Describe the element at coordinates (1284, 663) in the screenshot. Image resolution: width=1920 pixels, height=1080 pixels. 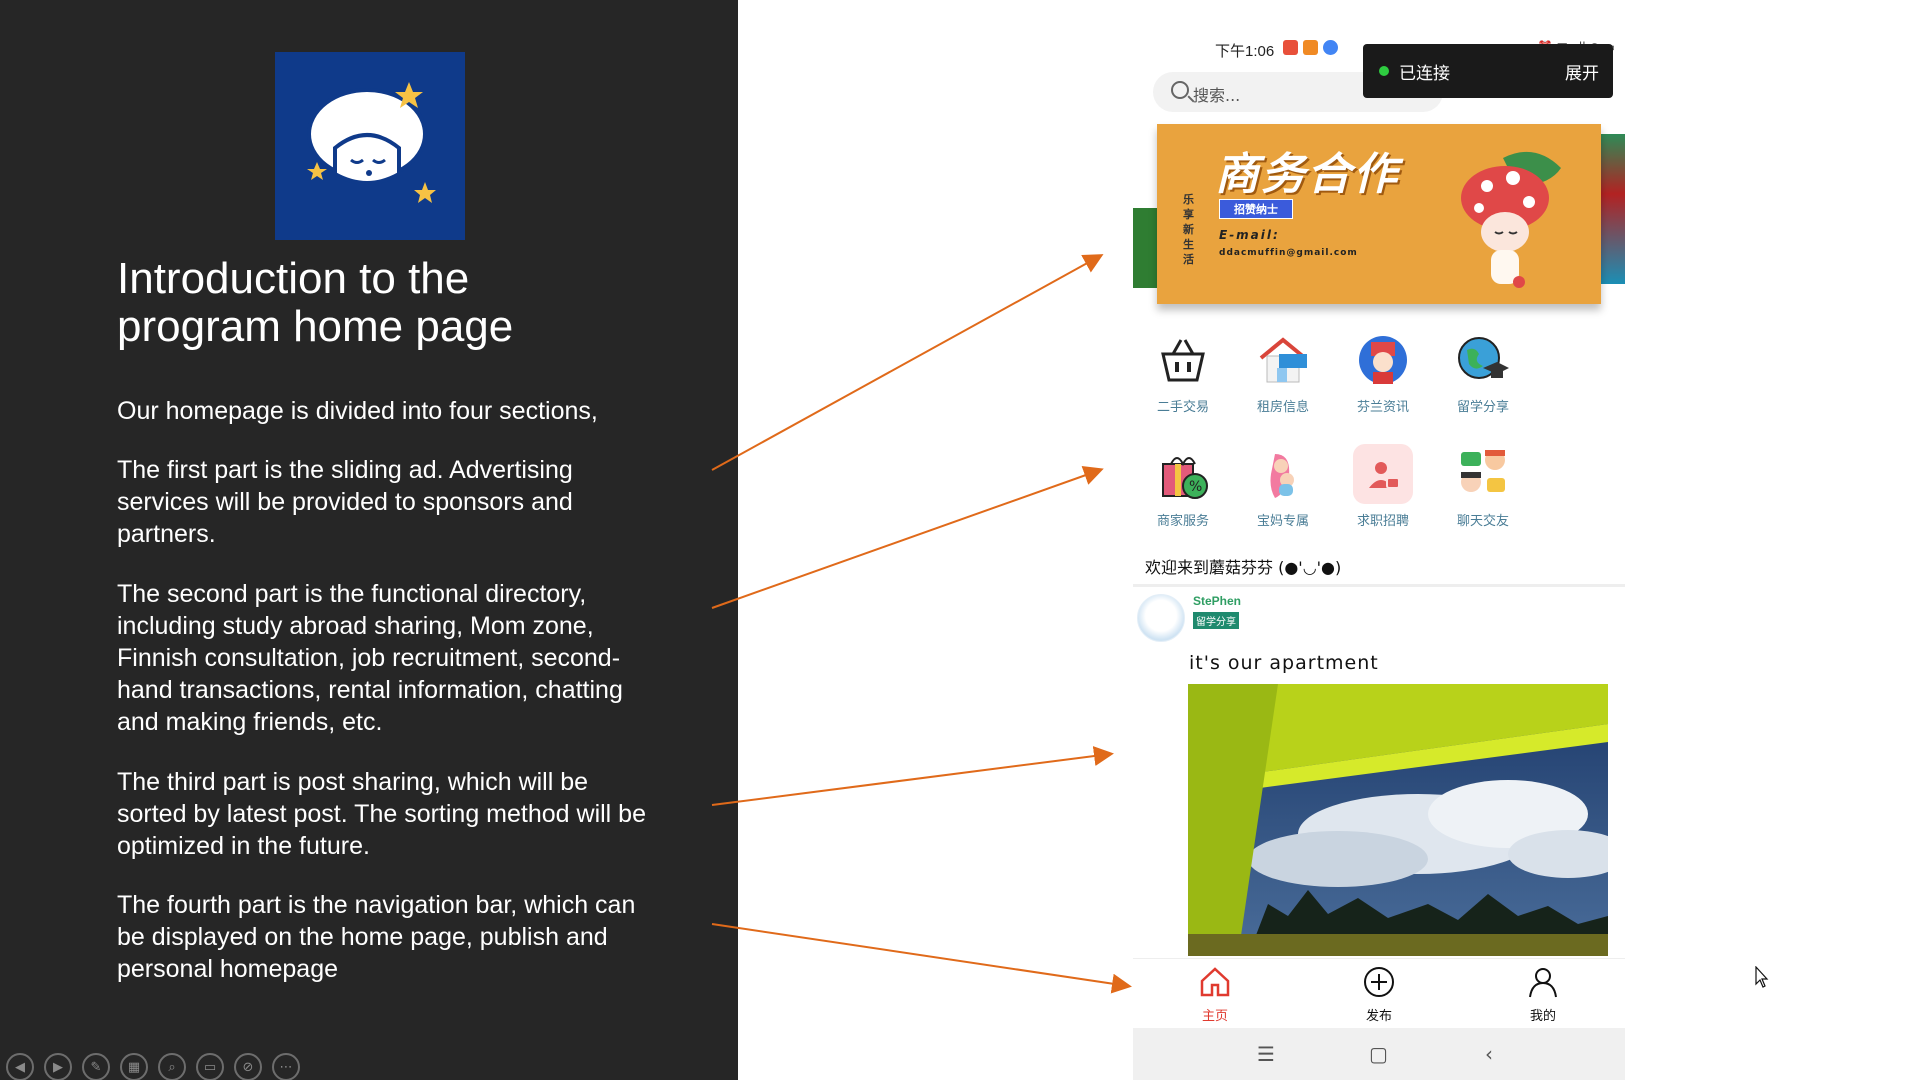
I see `post-text: it's our apartment` at that location.